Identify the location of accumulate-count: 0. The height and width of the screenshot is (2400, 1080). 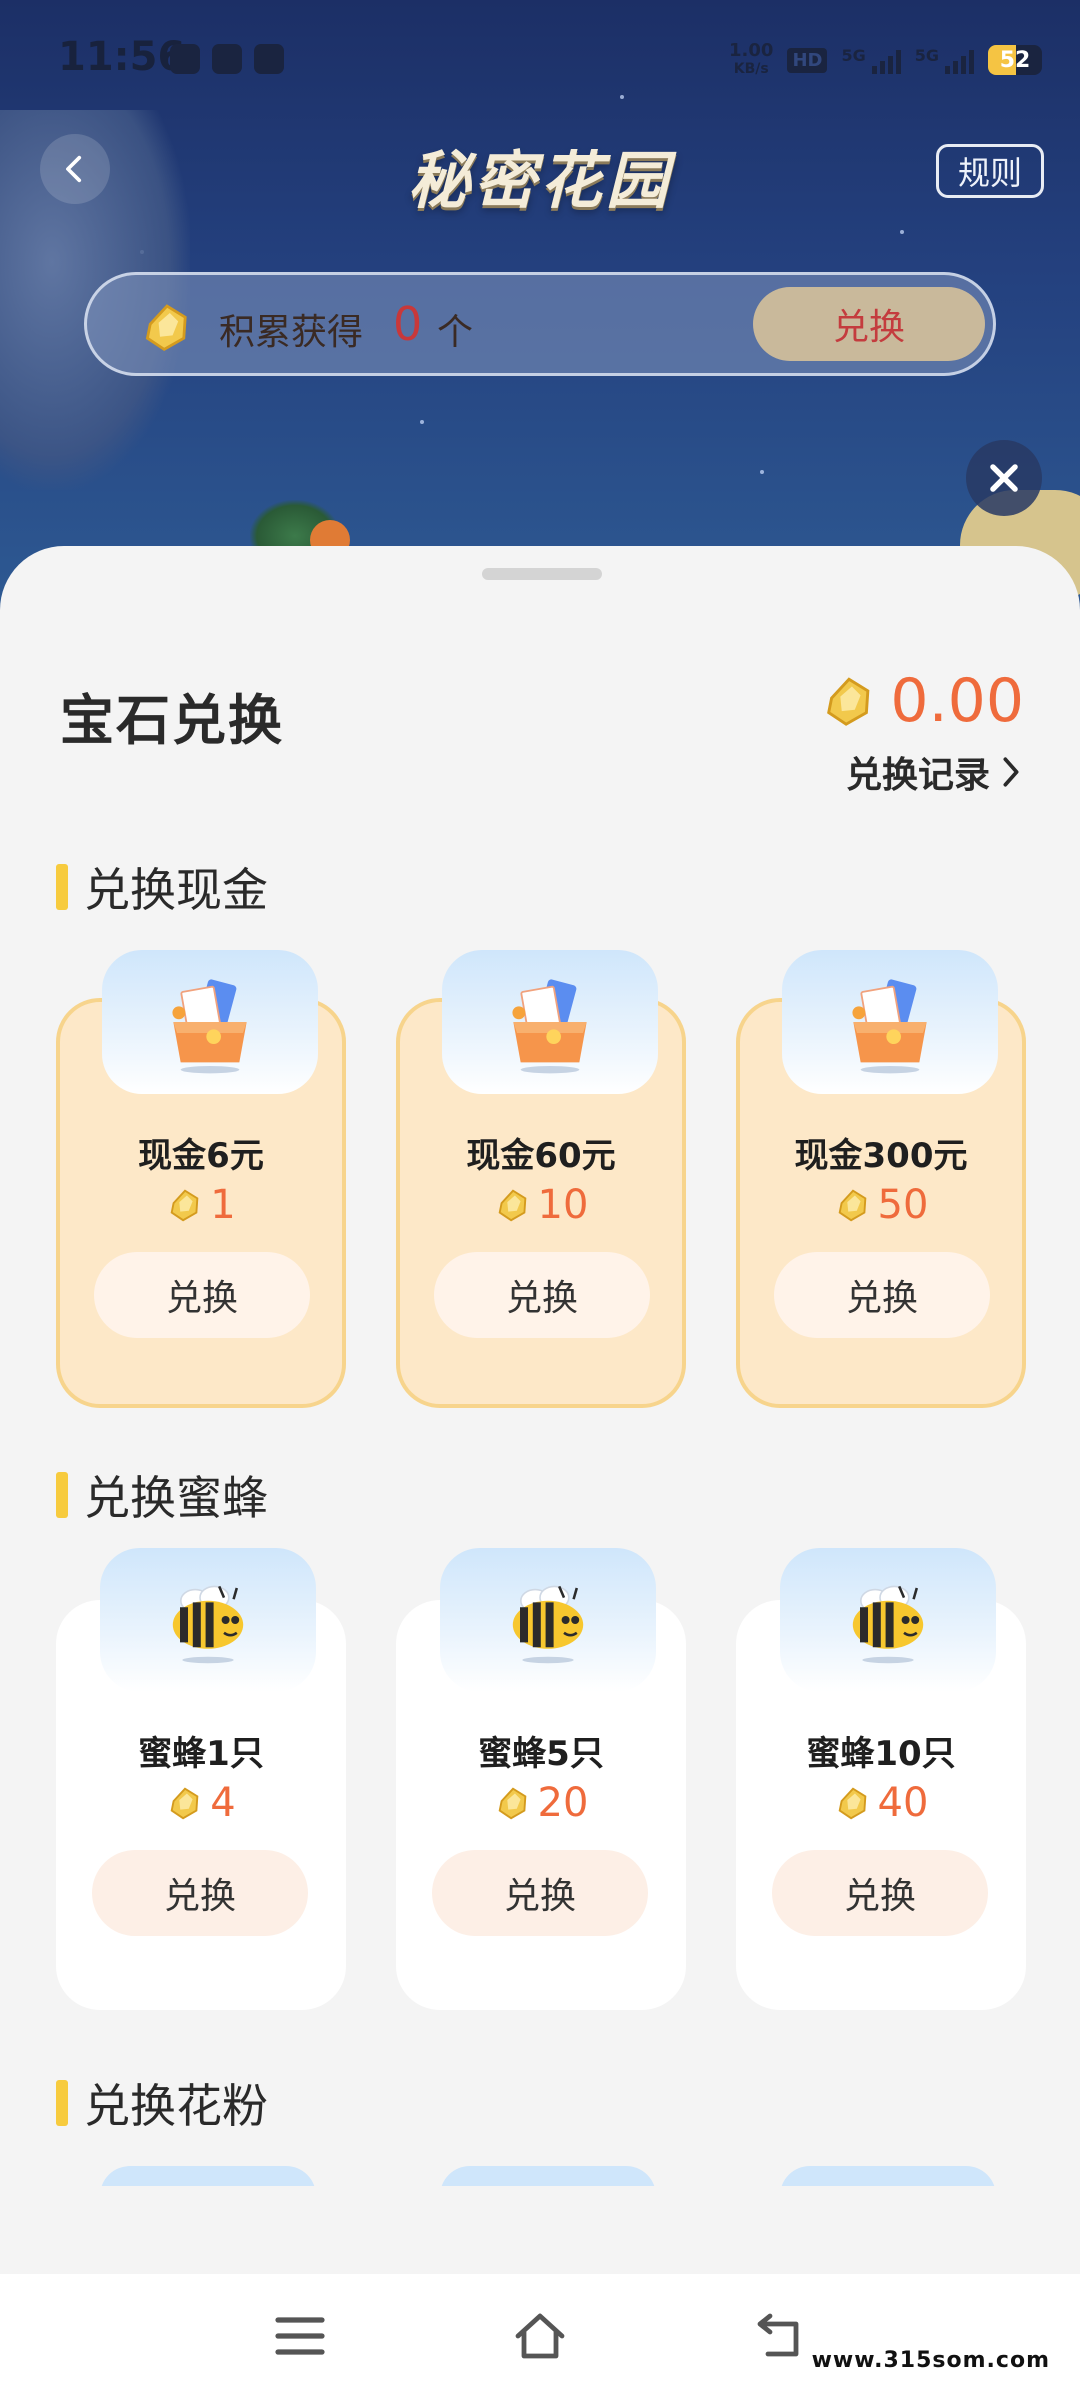
(408, 324).